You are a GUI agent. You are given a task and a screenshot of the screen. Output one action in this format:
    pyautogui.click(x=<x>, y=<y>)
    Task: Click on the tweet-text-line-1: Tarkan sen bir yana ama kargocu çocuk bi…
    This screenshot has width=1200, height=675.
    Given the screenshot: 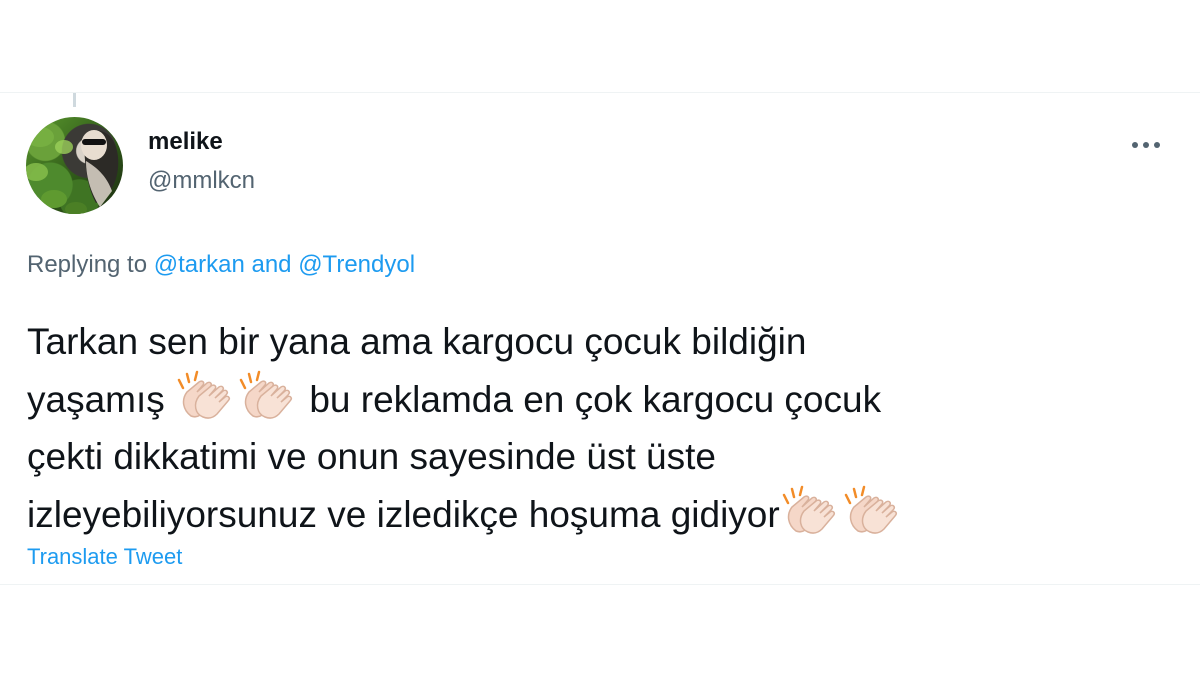 What is the action you would take?
    pyautogui.click(x=417, y=341)
    